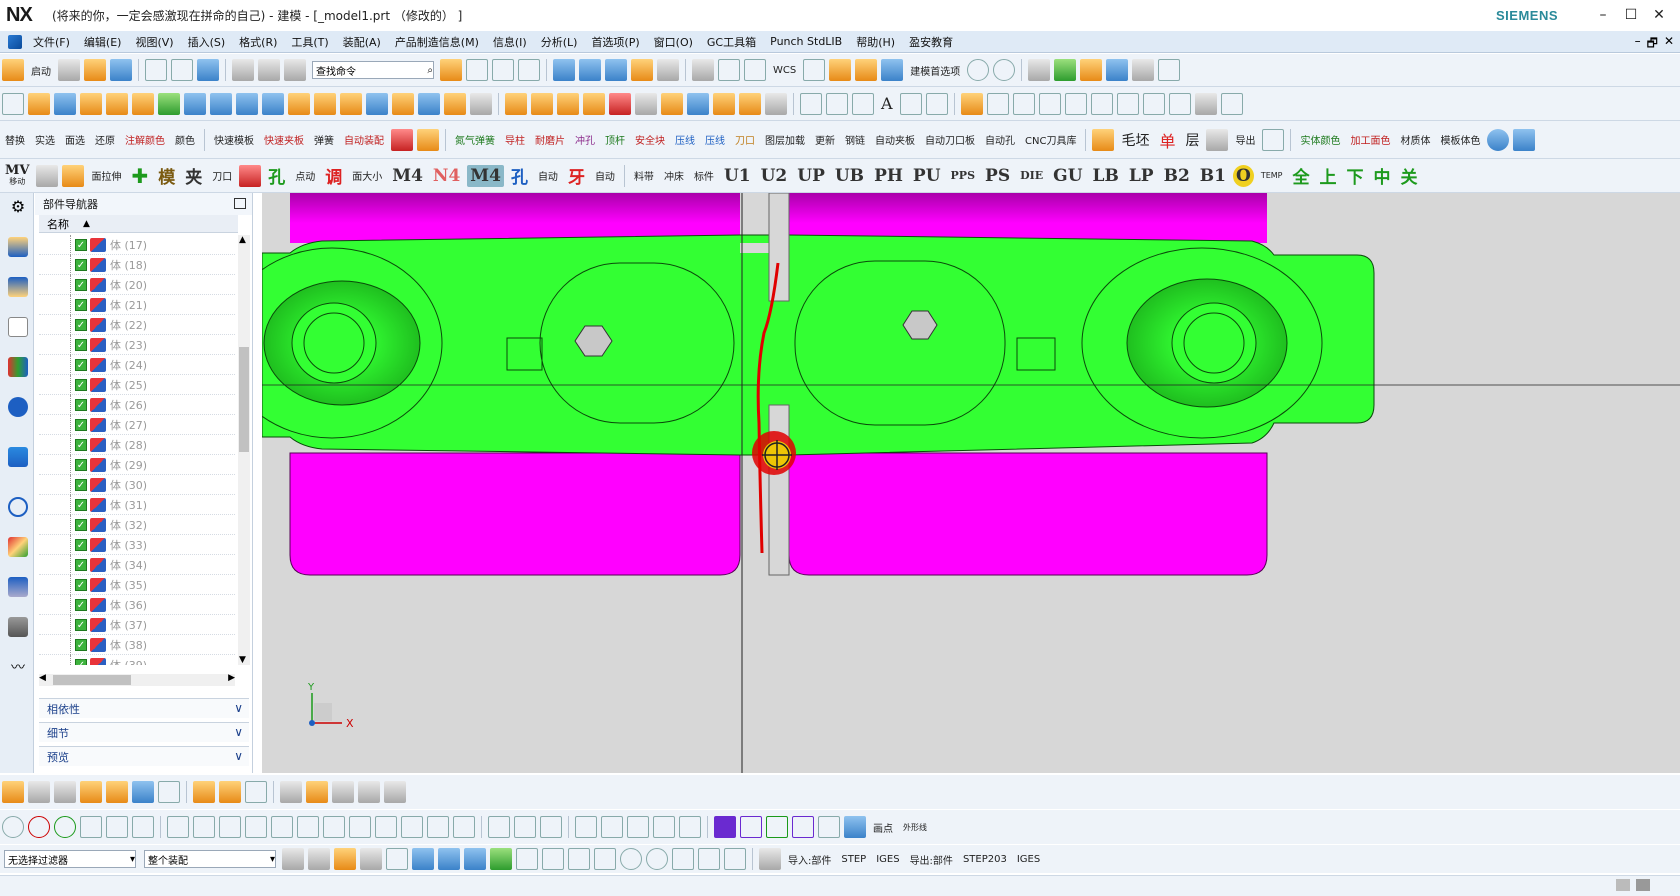  I want to click on measure-distance-icon, so click(1169, 70).